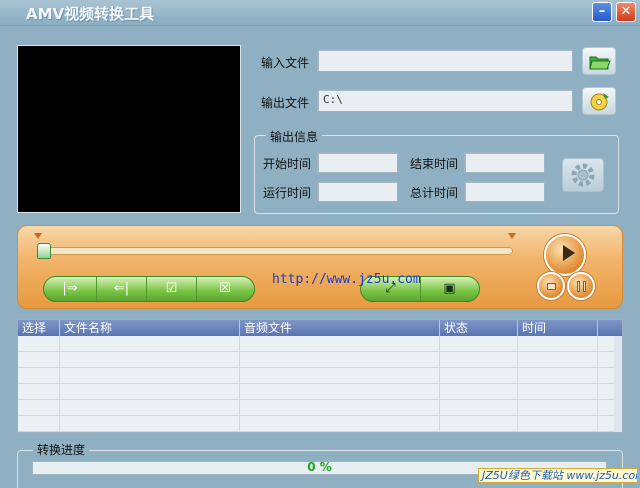 This screenshot has width=640, height=488. Describe the element at coordinates (558, 475) in the screenshot. I see `watermark-banner: JZ5U绿色下载站 www.jz5u.com` at that location.